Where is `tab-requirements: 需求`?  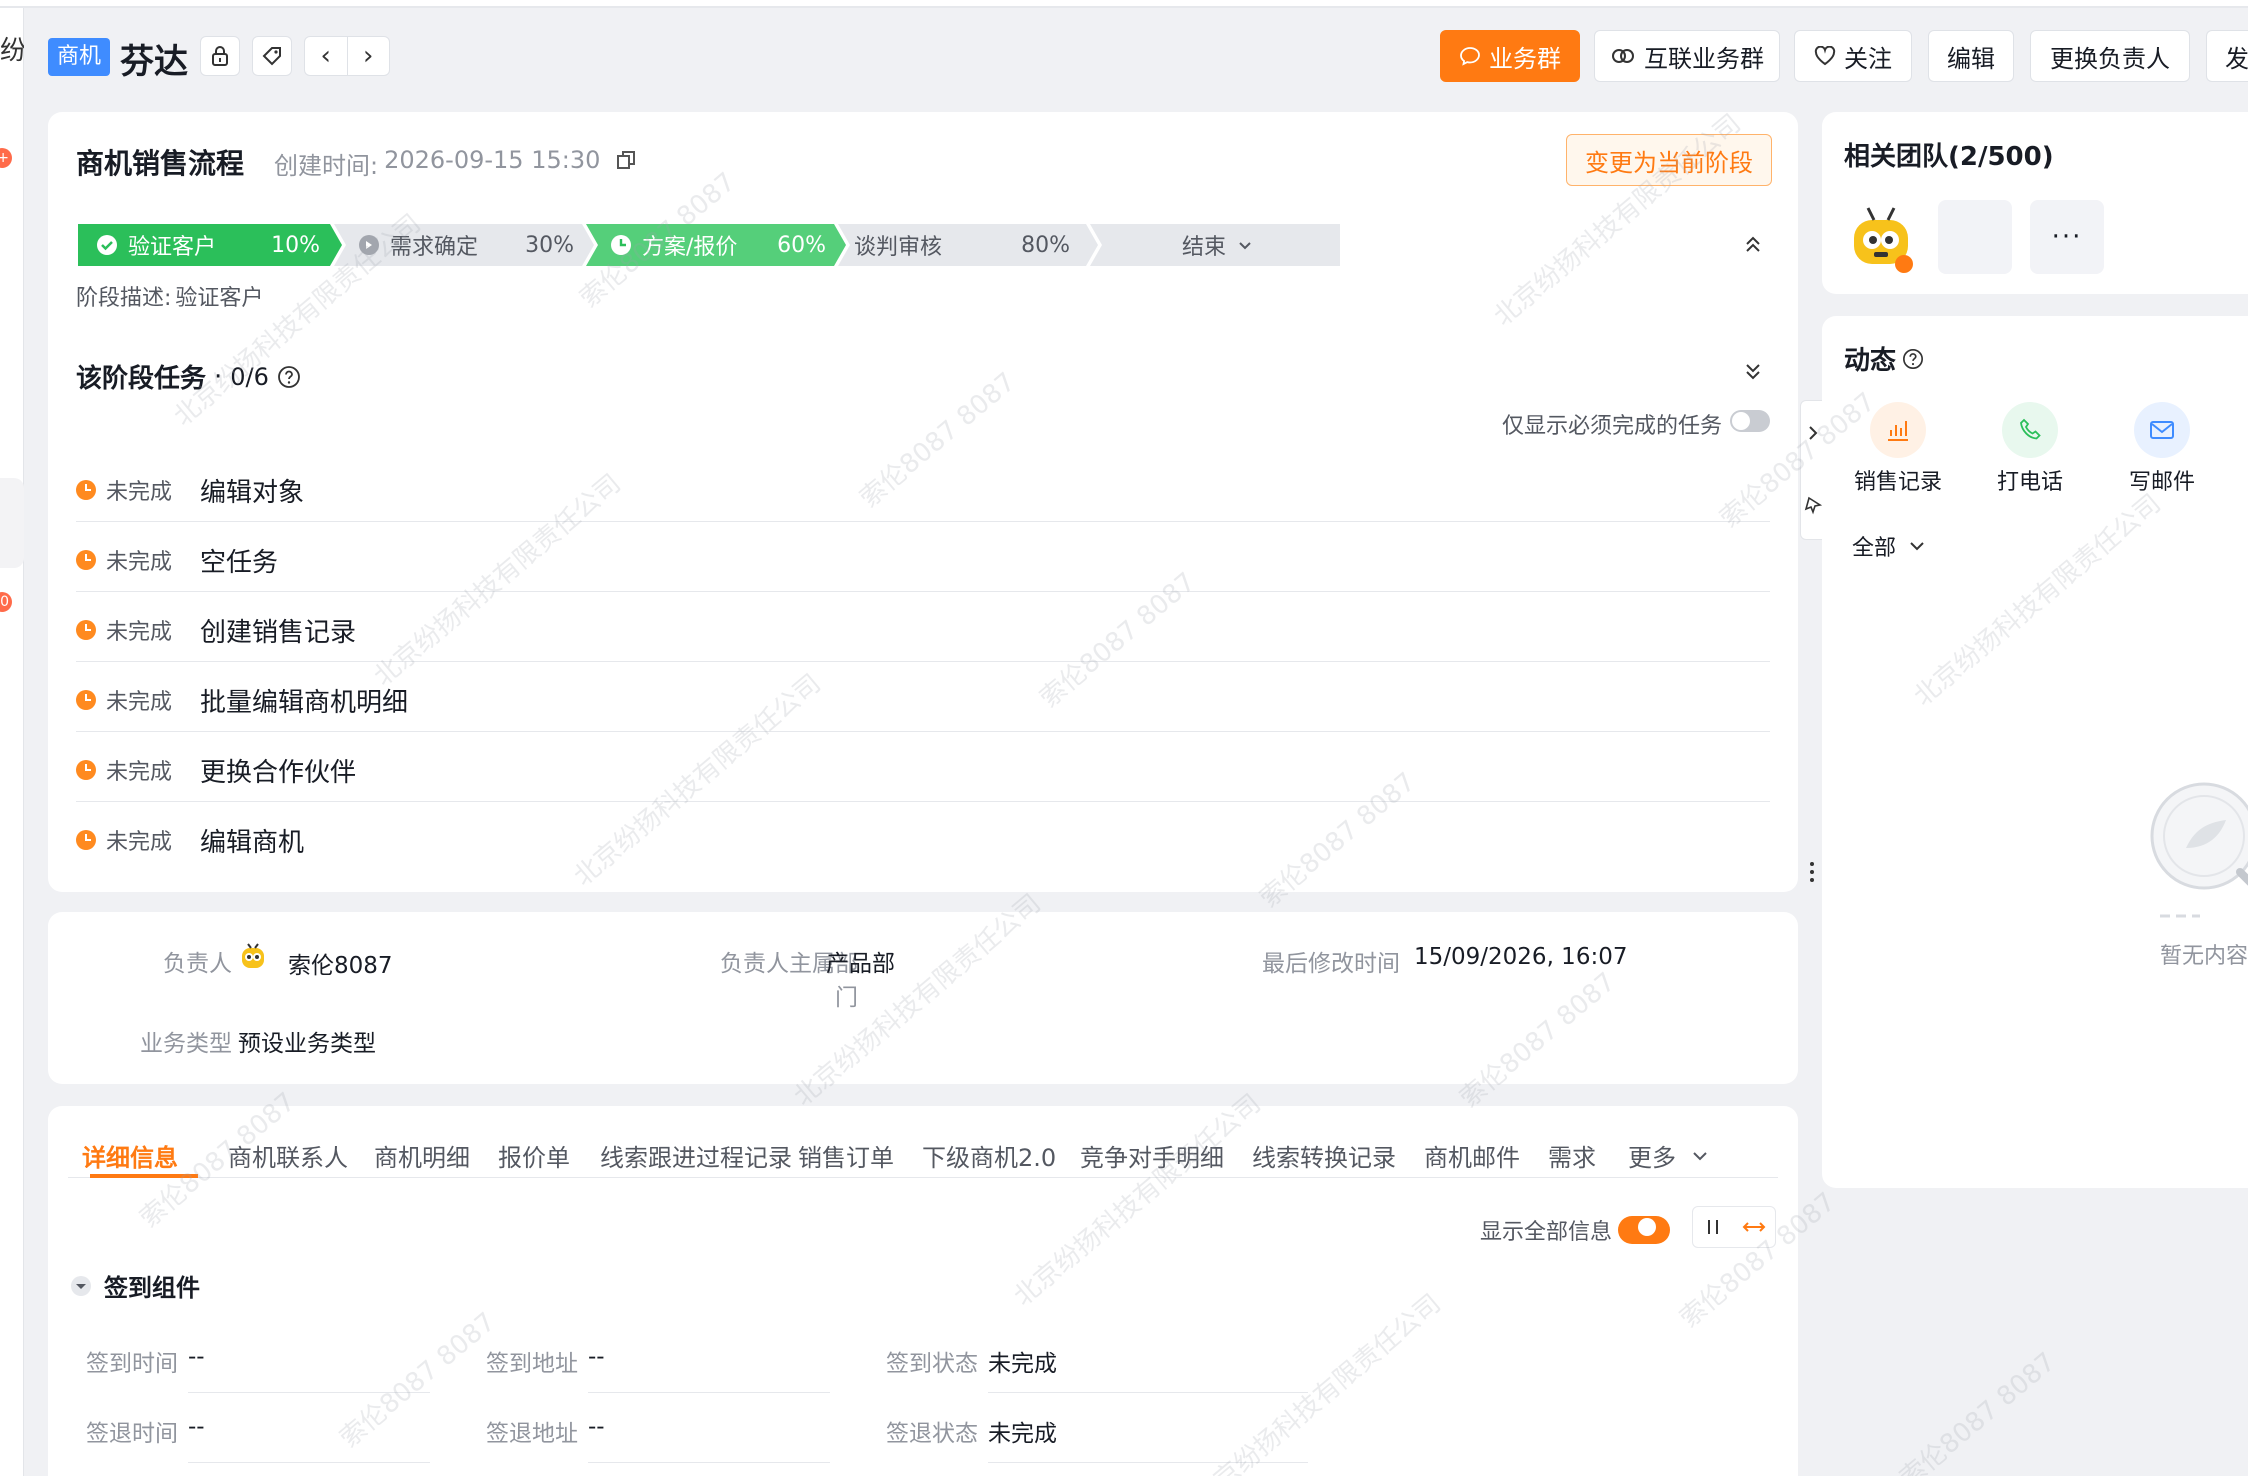
tab-requirements: 需求 is located at coordinates (1572, 1155).